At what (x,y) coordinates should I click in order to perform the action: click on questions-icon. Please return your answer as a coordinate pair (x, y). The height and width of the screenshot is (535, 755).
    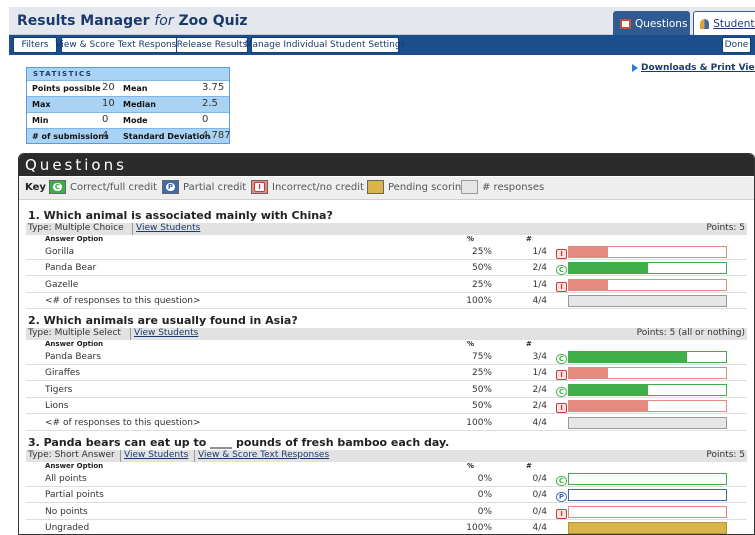
    Looking at the image, I should click on (625, 23).